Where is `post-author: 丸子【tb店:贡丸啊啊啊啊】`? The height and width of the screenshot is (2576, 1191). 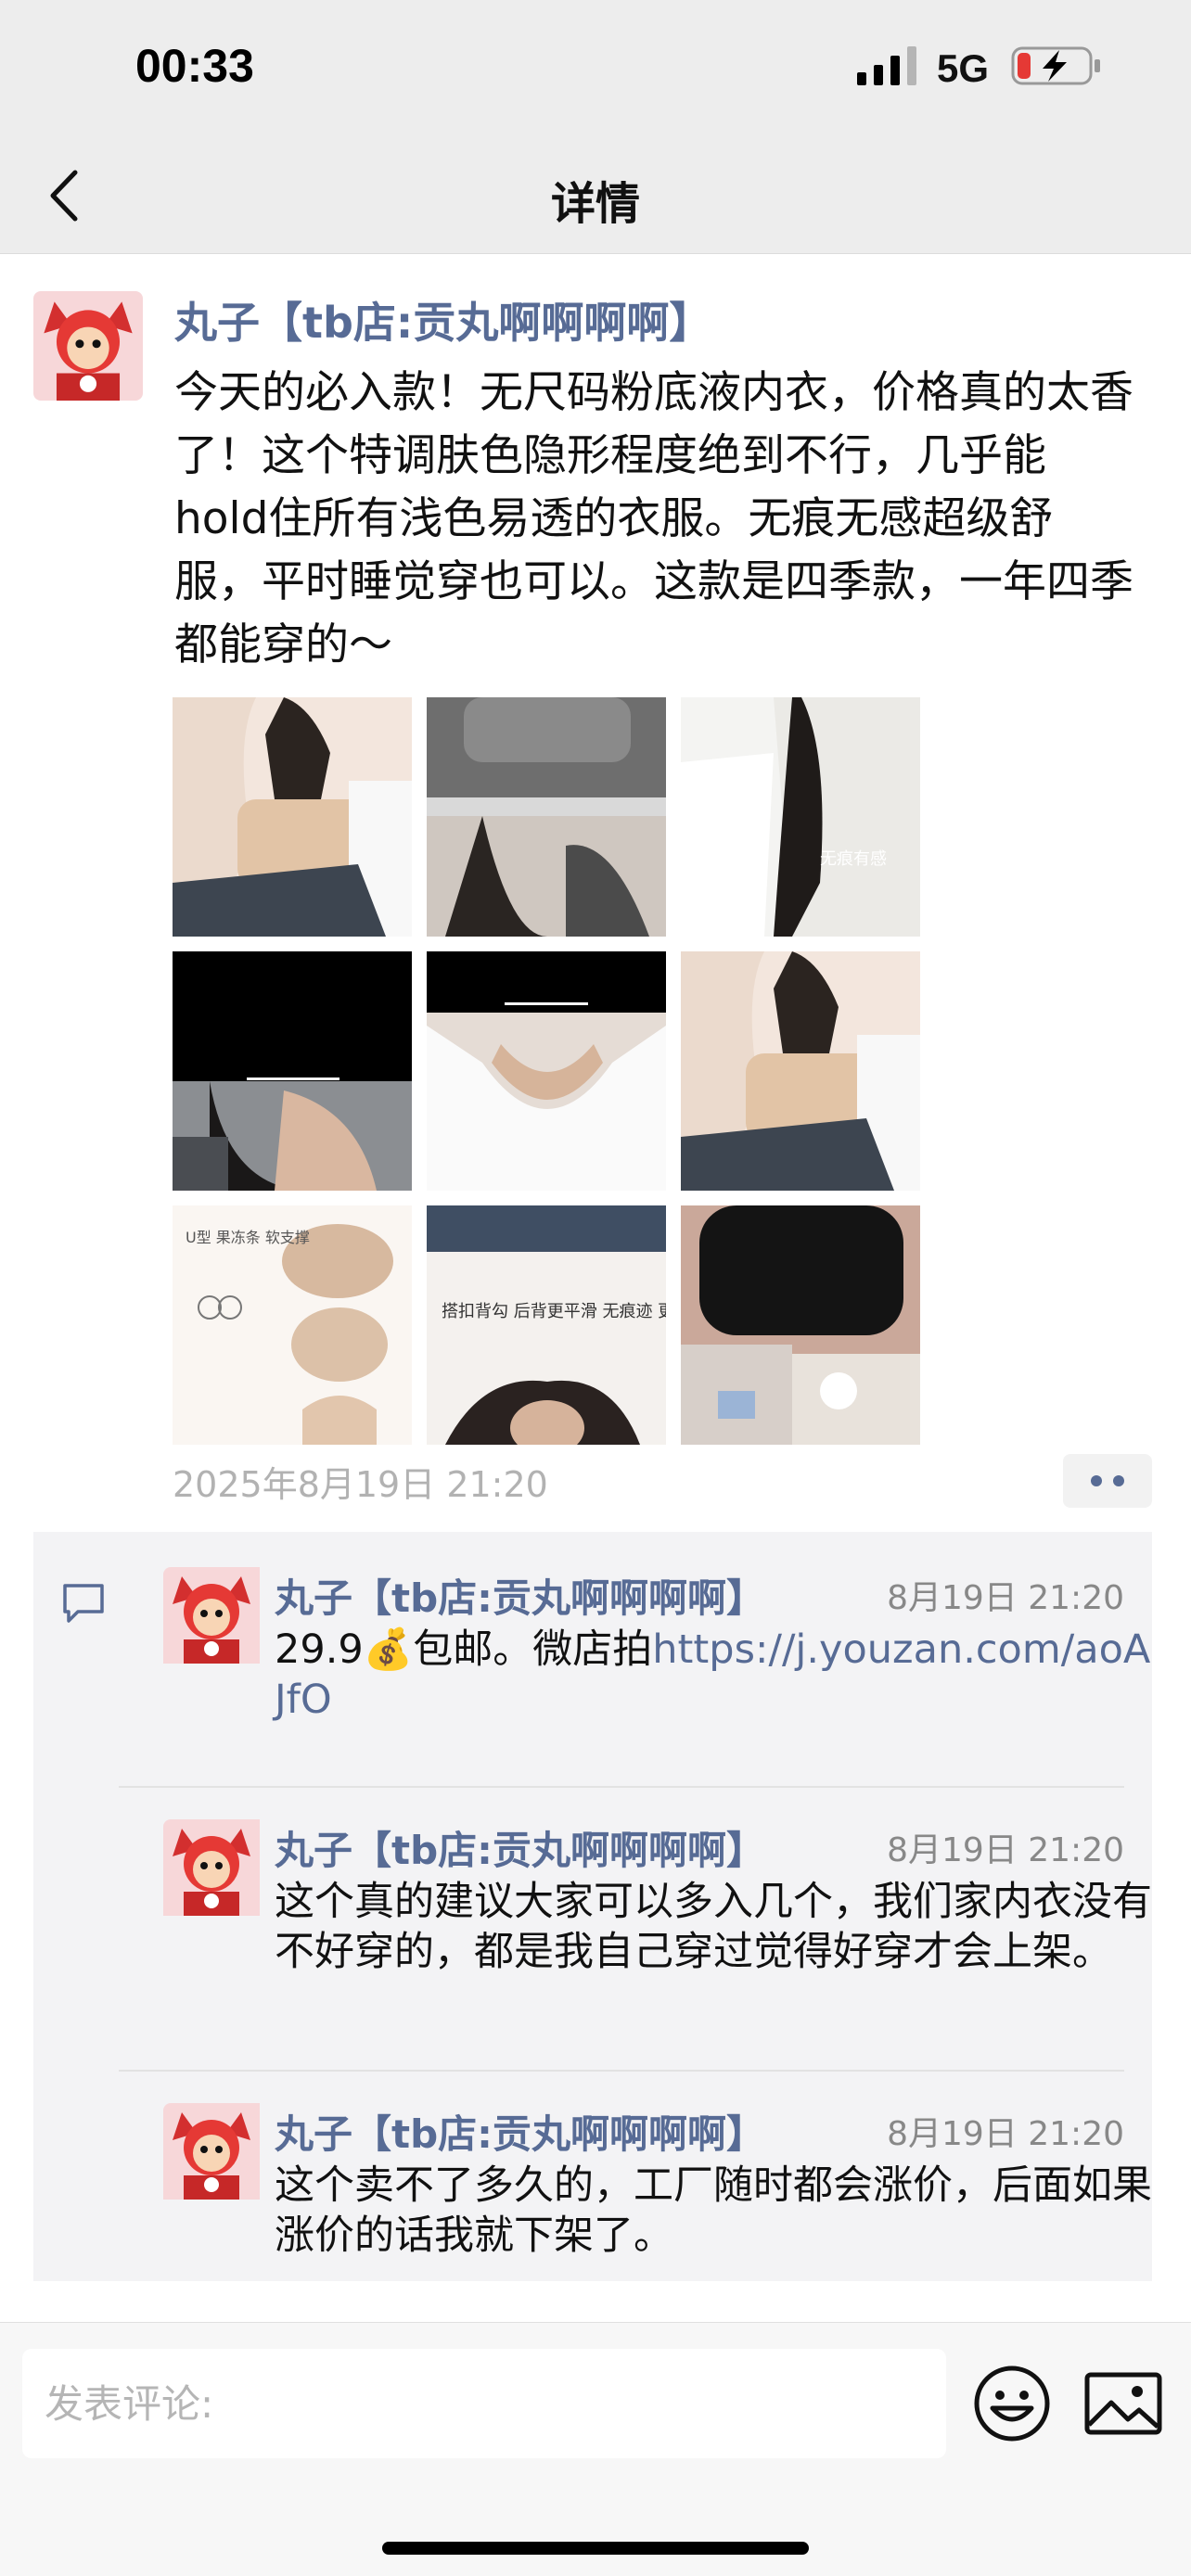
post-author: 丸子【tb店:贡丸啊啊啊啊】 is located at coordinates (442, 320).